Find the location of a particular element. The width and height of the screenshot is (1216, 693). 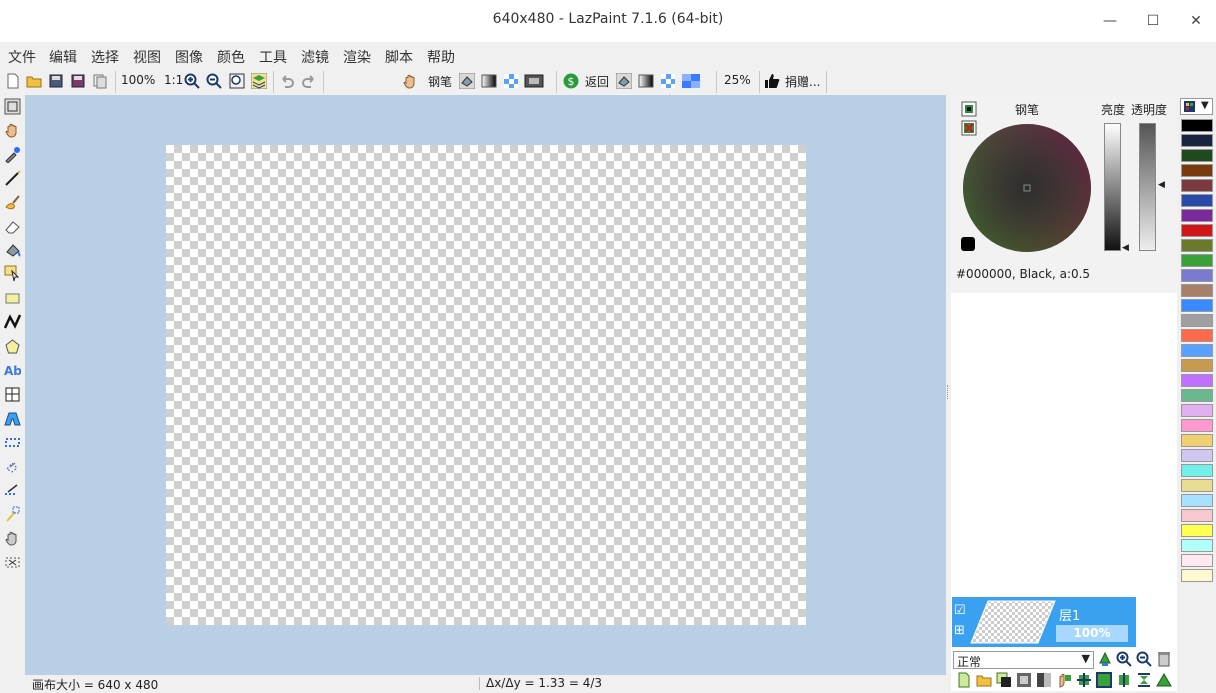

back-label: 返回 is located at coordinates (597, 81).